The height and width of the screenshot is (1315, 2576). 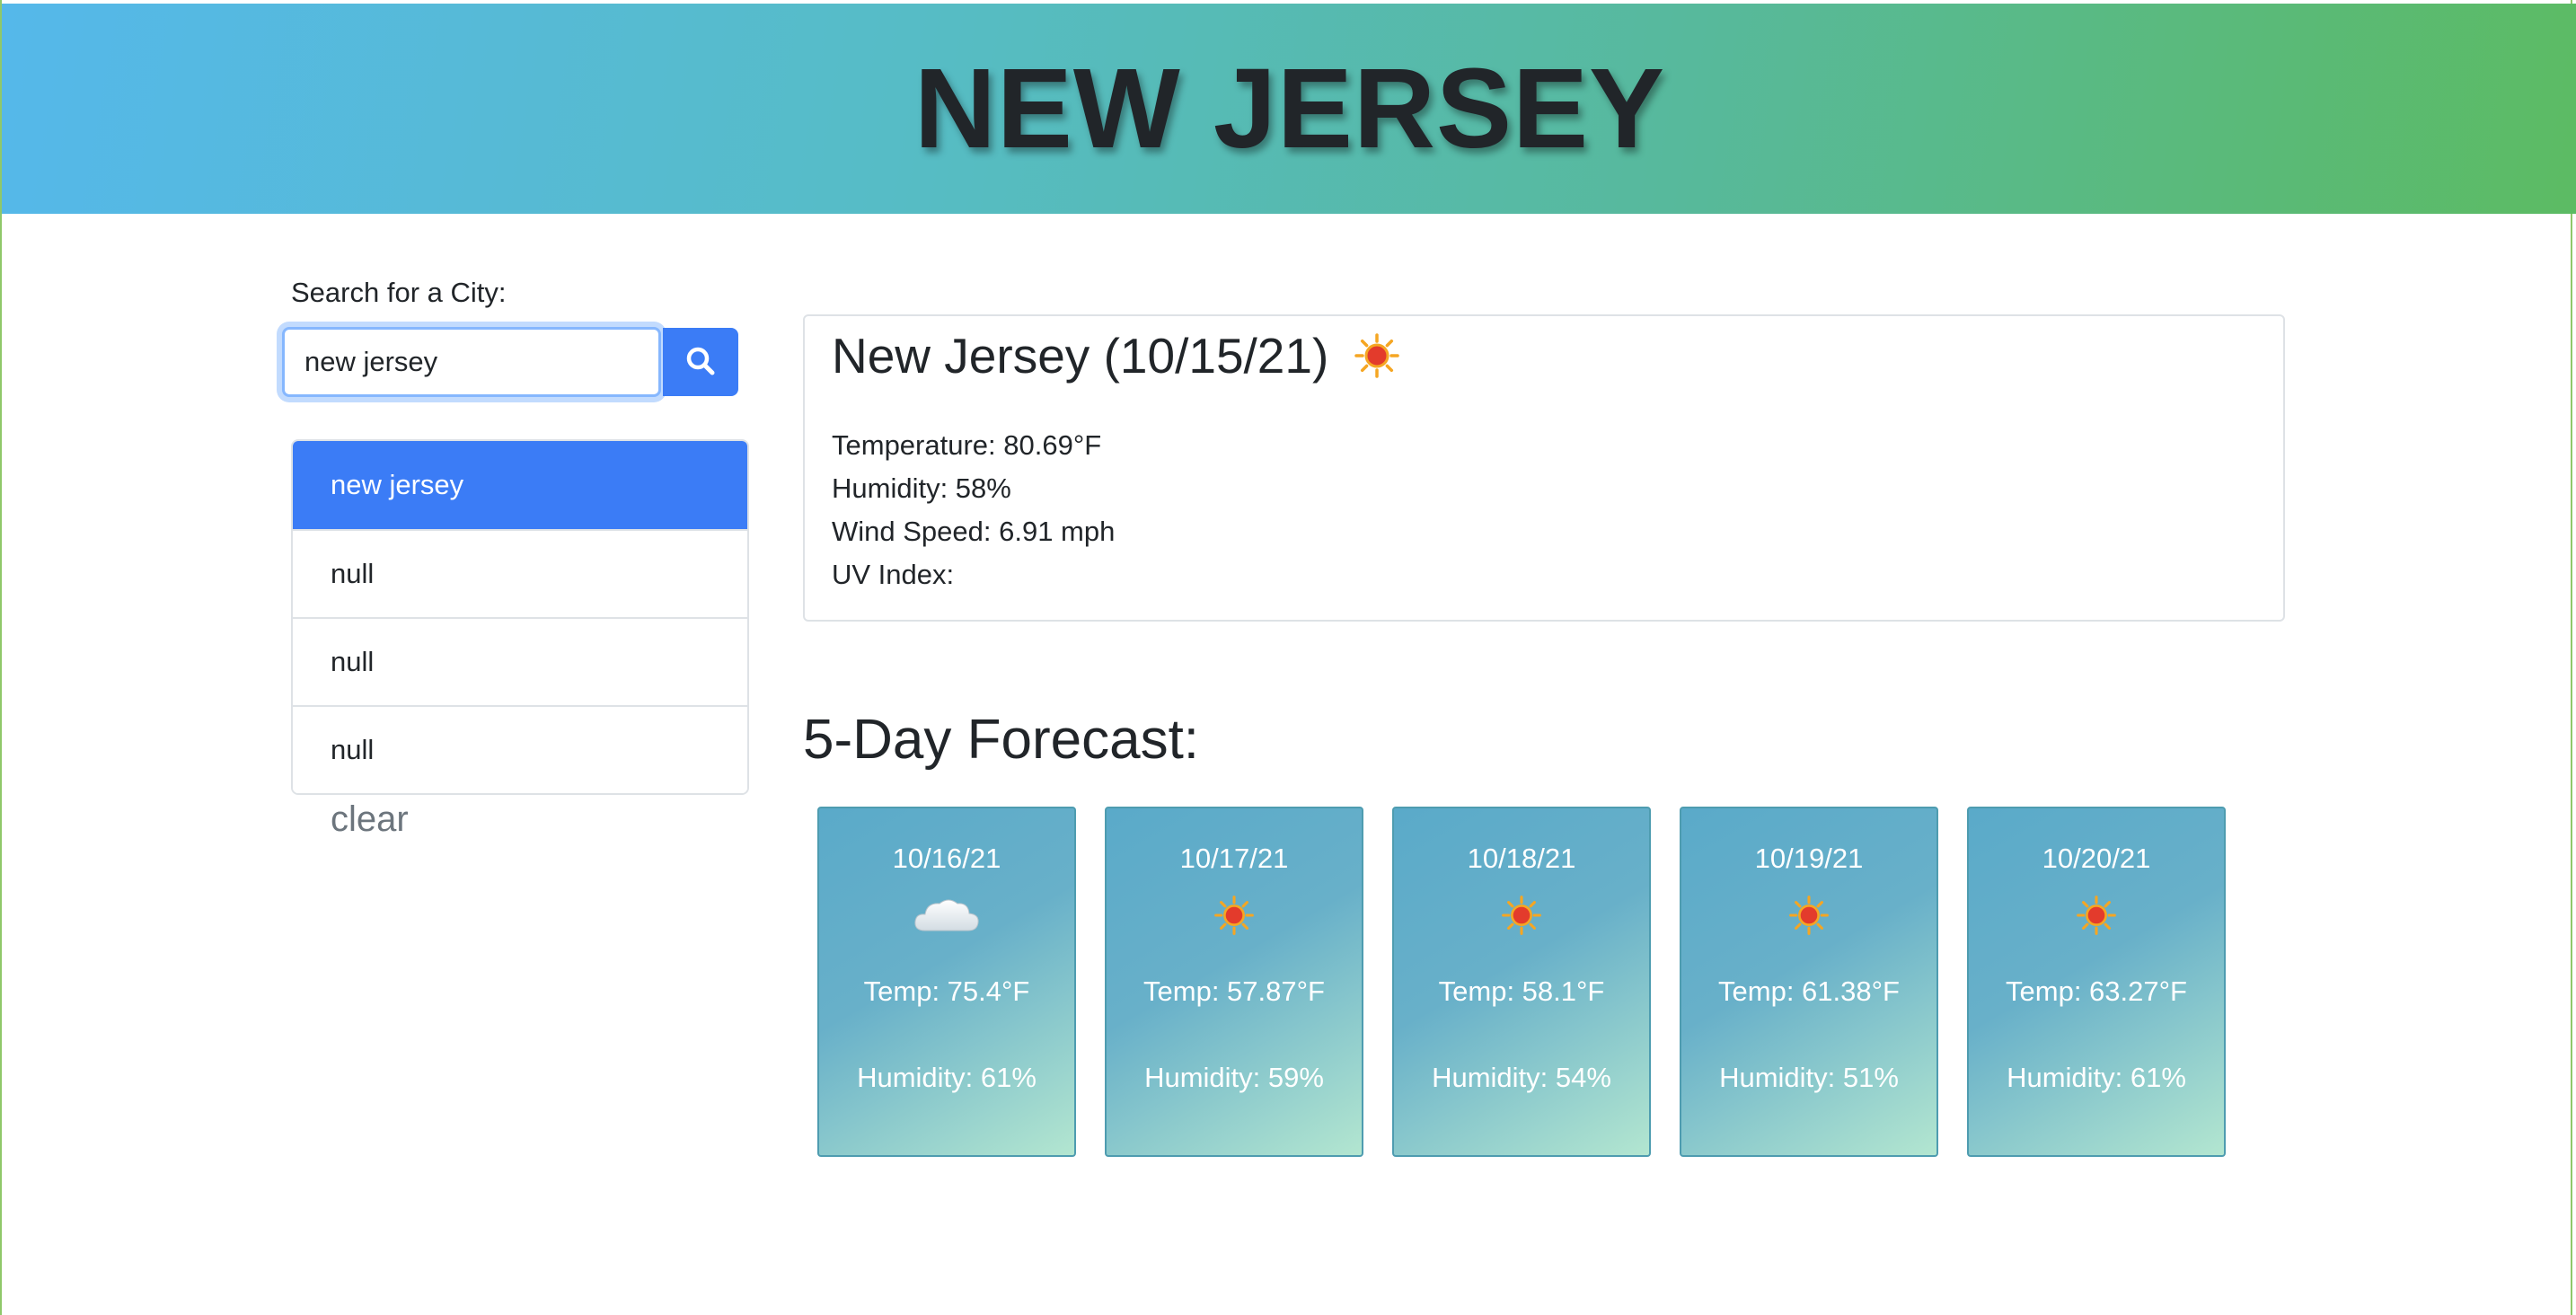 I want to click on current-temperature: Temperature: 80.69°F, so click(x=967, y=445).